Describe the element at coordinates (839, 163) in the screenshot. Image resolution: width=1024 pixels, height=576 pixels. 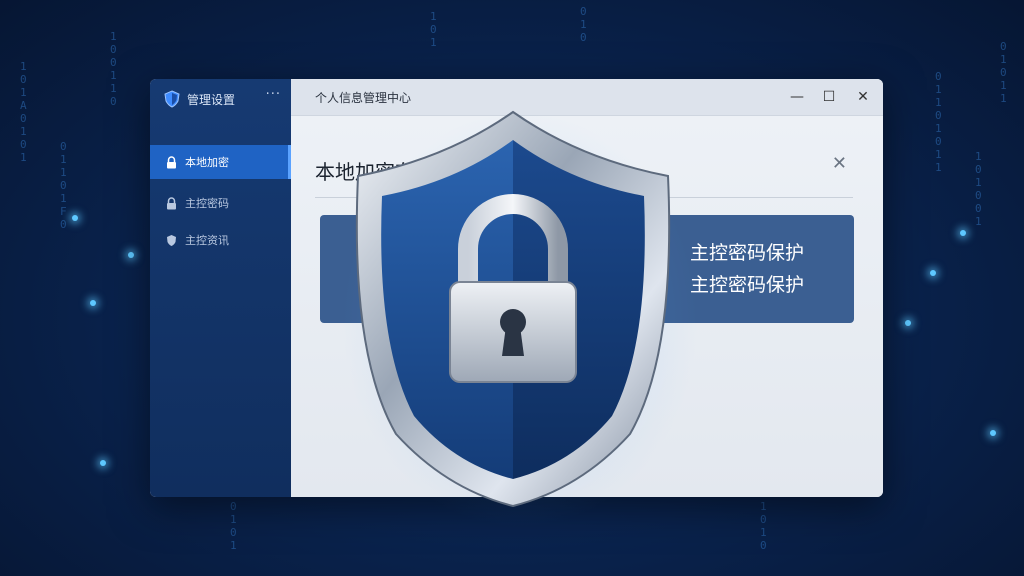
I see `panel-close-icon: ✕` at that location.